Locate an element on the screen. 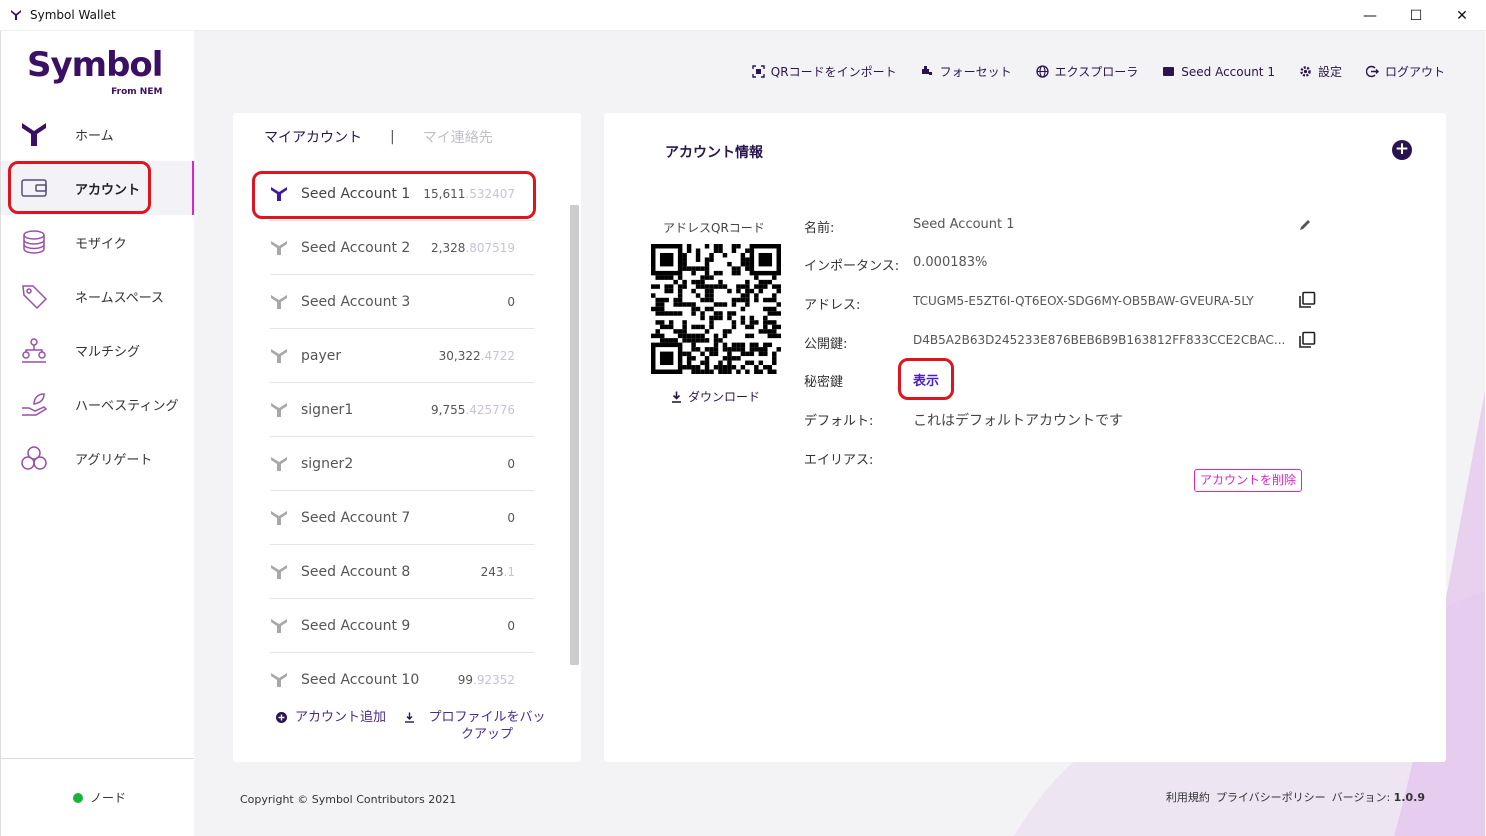 The height and width of the screenshot is (836, 1486). account-list-item: Seed Account 8 243.1 is located at coordinates (402, 572).